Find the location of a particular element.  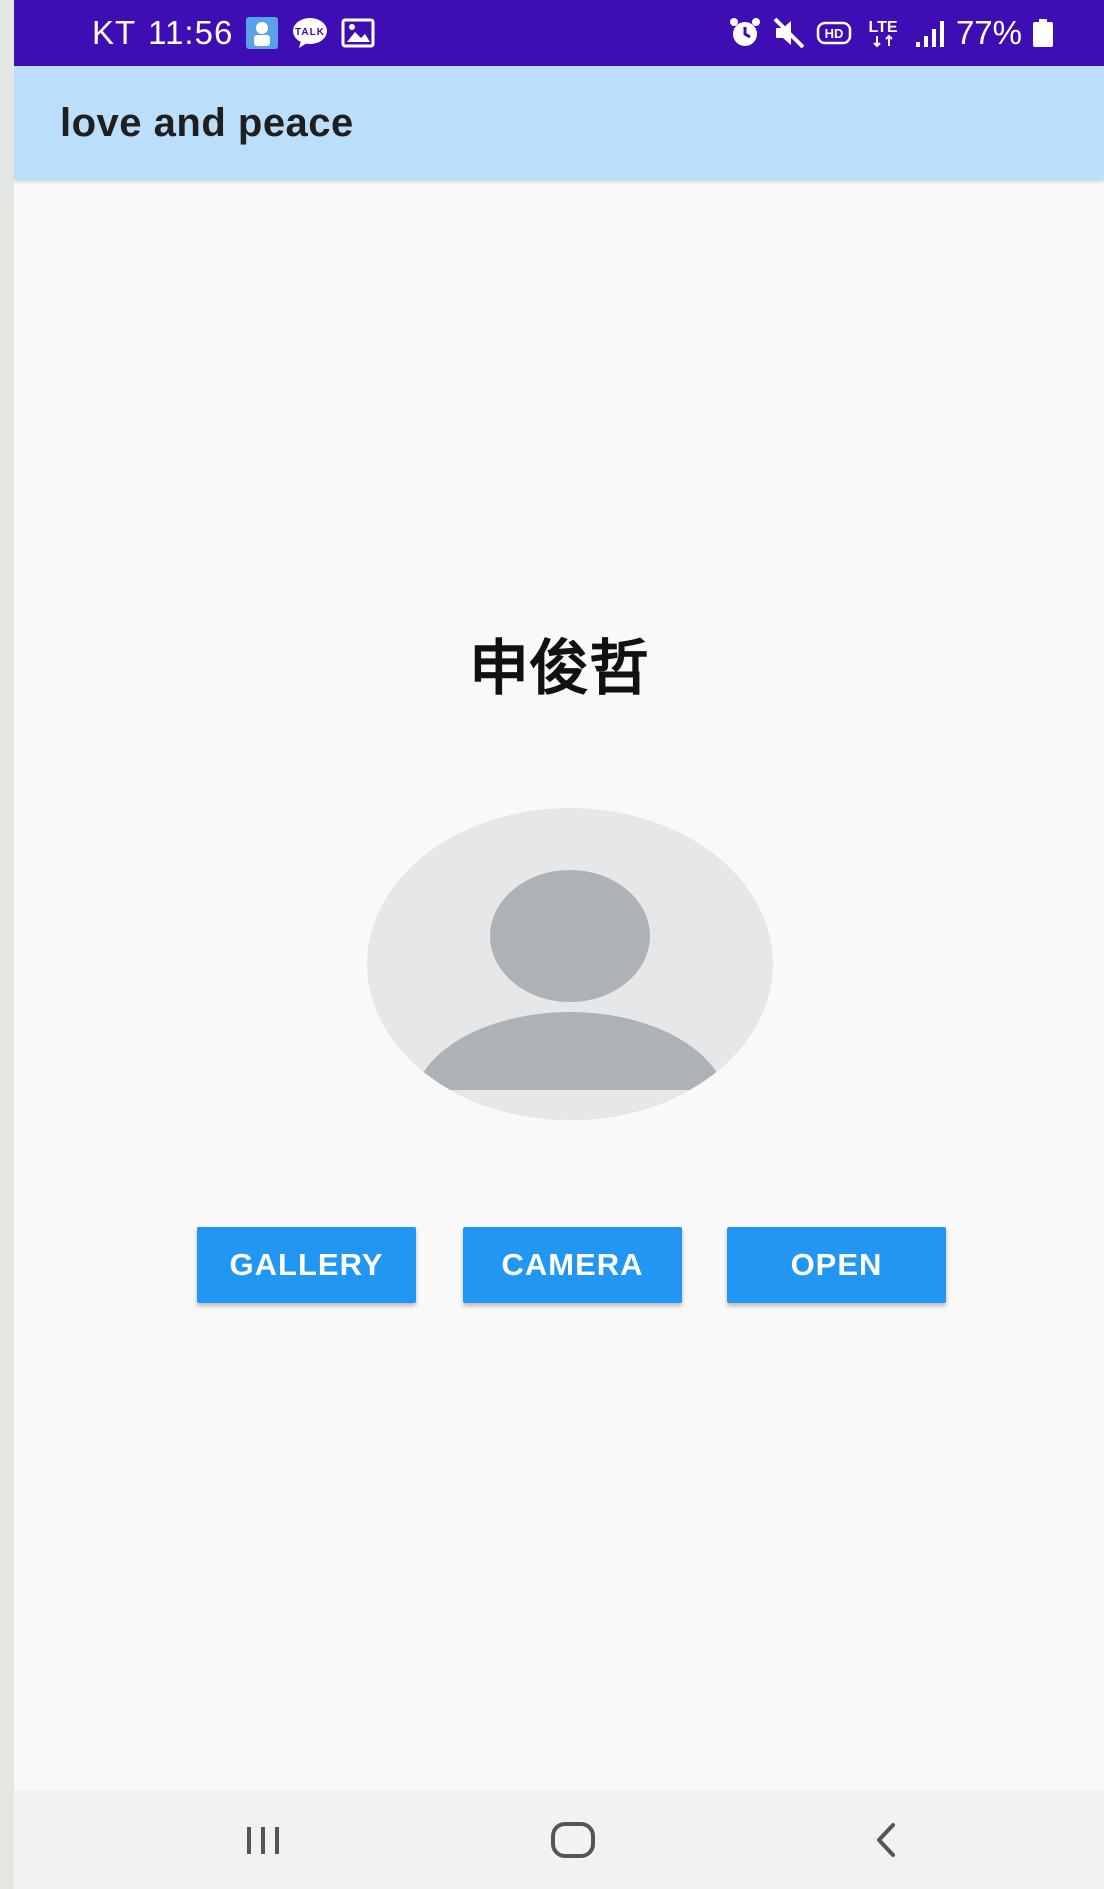

profile-avatar is located at coordinates (570, 964).